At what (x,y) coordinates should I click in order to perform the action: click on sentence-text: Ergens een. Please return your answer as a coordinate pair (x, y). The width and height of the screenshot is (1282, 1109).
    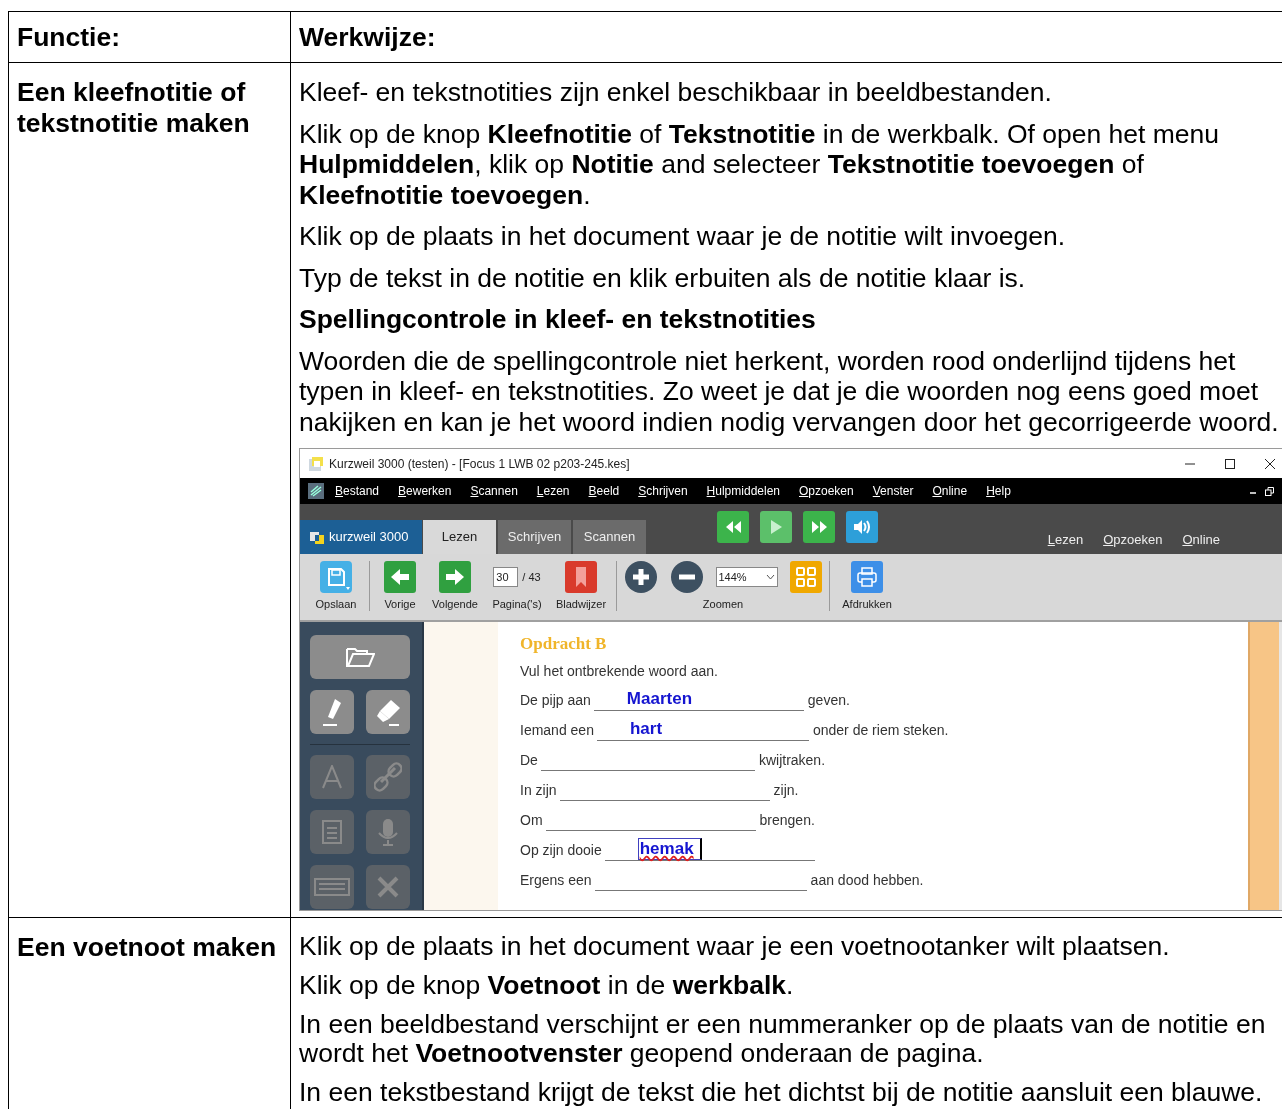
    Looking at the image, I should click on (556, 880).